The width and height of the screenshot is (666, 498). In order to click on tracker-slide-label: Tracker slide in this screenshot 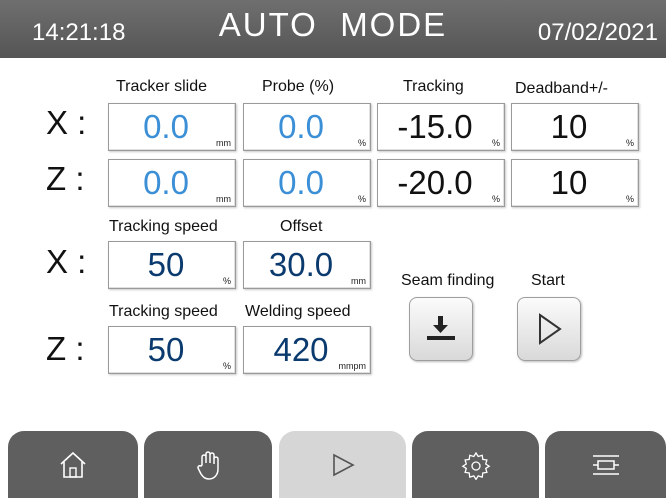, I will do `click(161, 86)`.